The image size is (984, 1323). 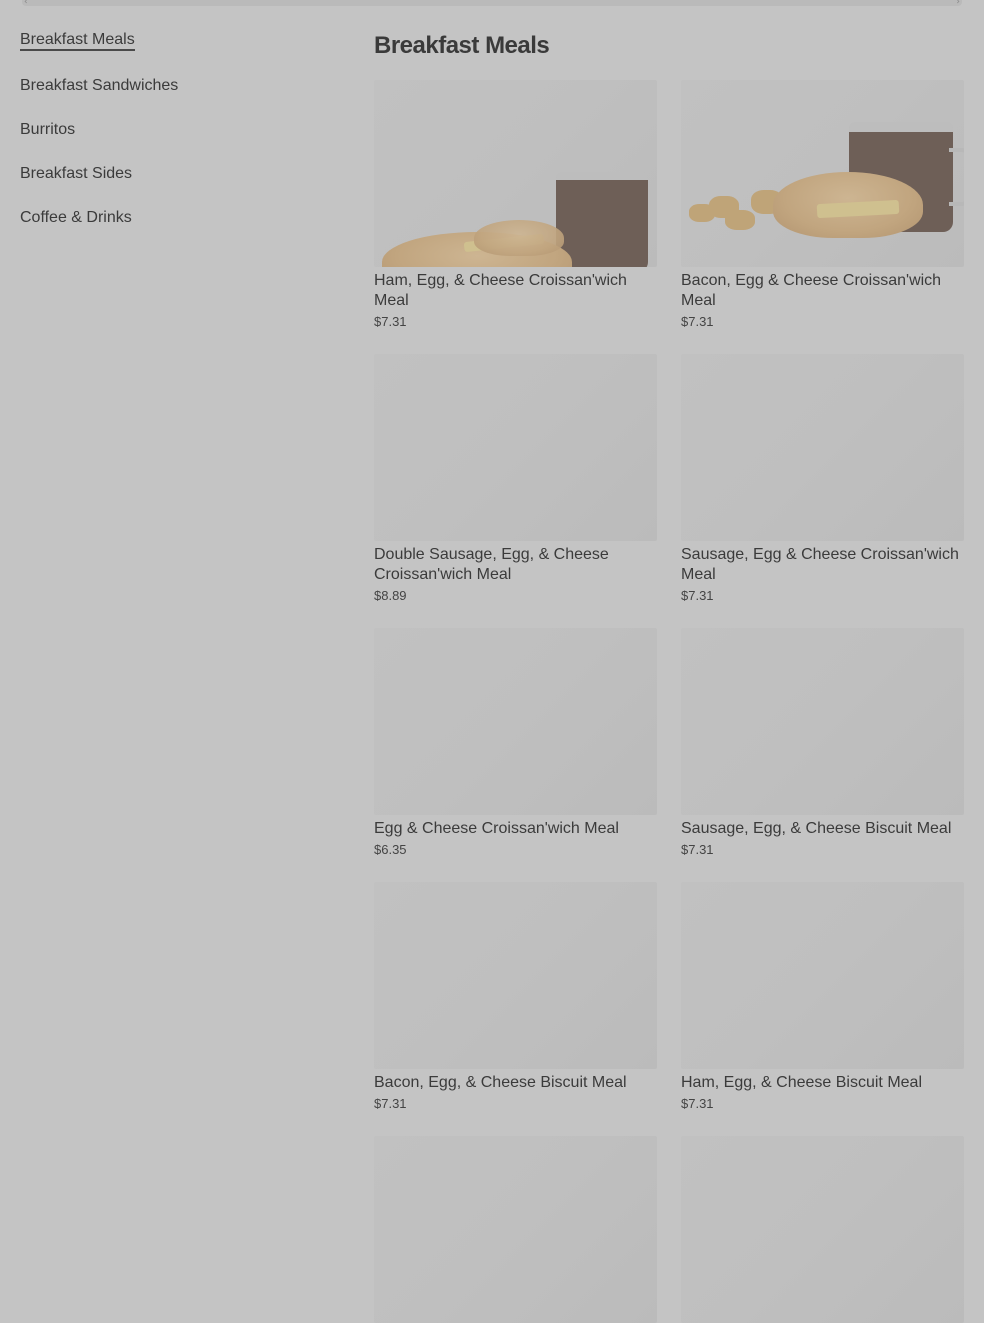 I want to click on sidebar-item-label: Breakfast Sides, so click(x=76, y=173).